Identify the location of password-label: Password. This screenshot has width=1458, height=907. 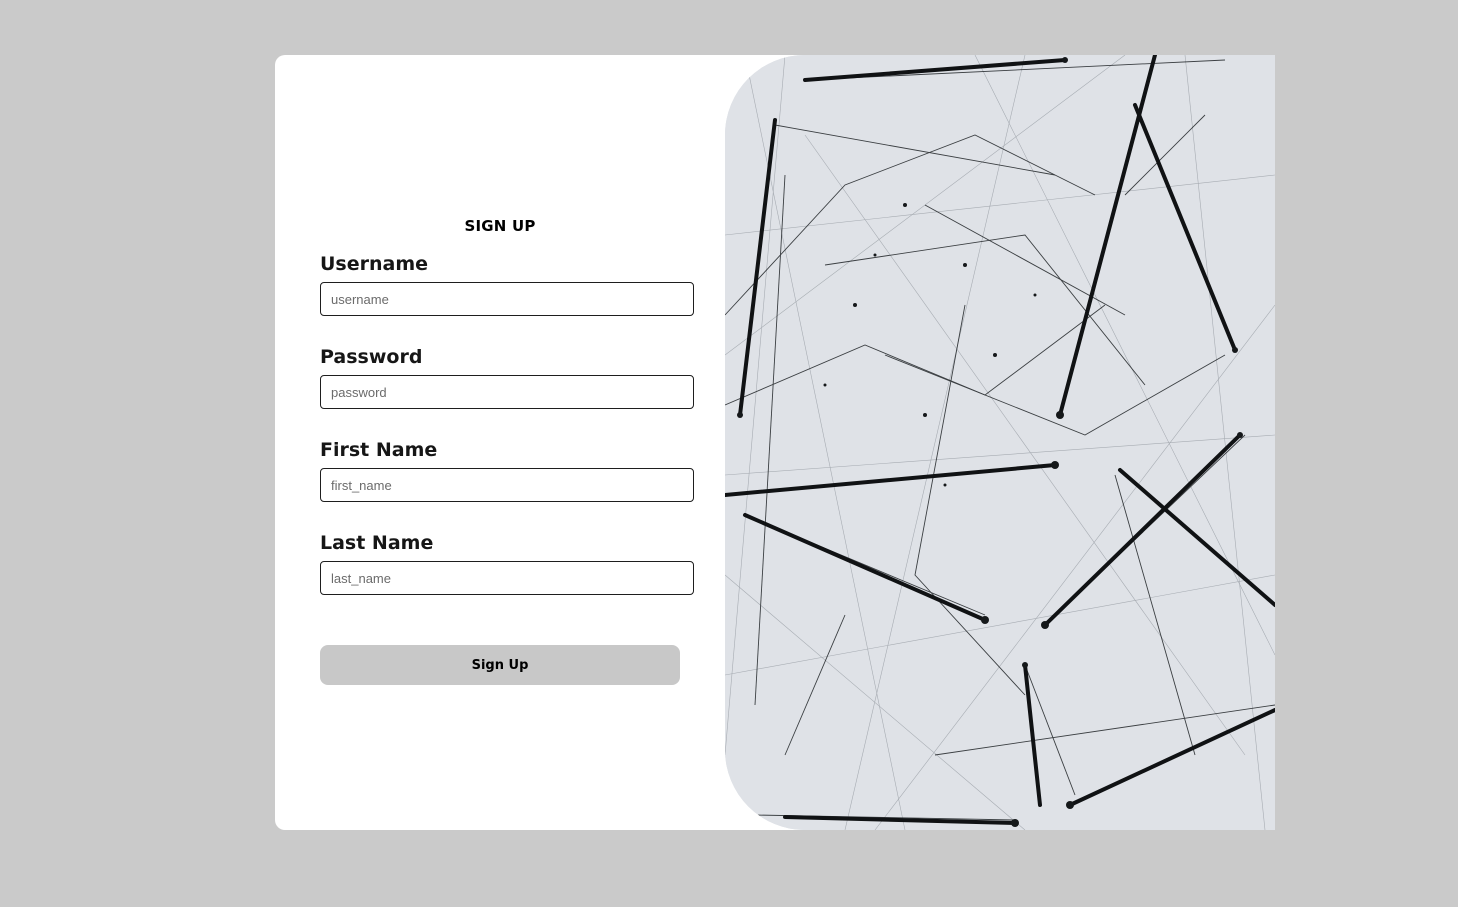
(371, 357).